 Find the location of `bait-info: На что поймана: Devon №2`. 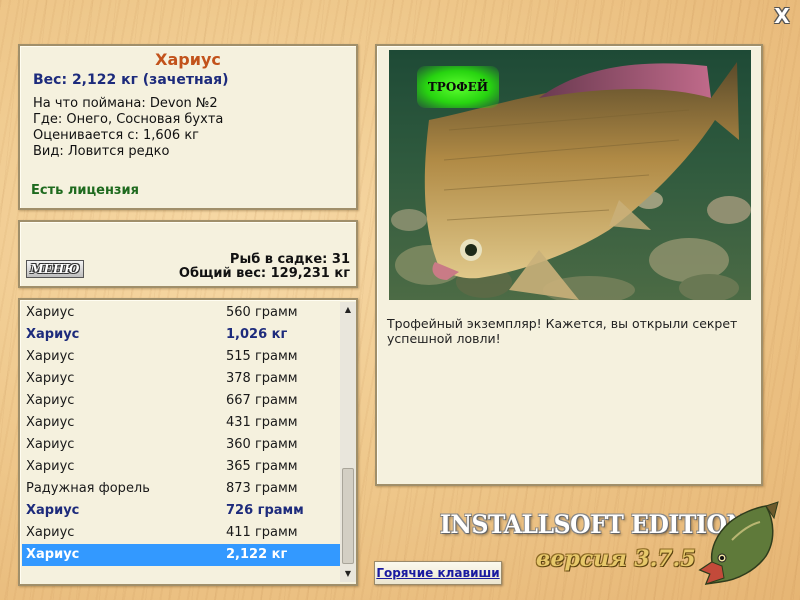

bait-info: На что поймана: Devon №2 is located at coordinates (125, 103).